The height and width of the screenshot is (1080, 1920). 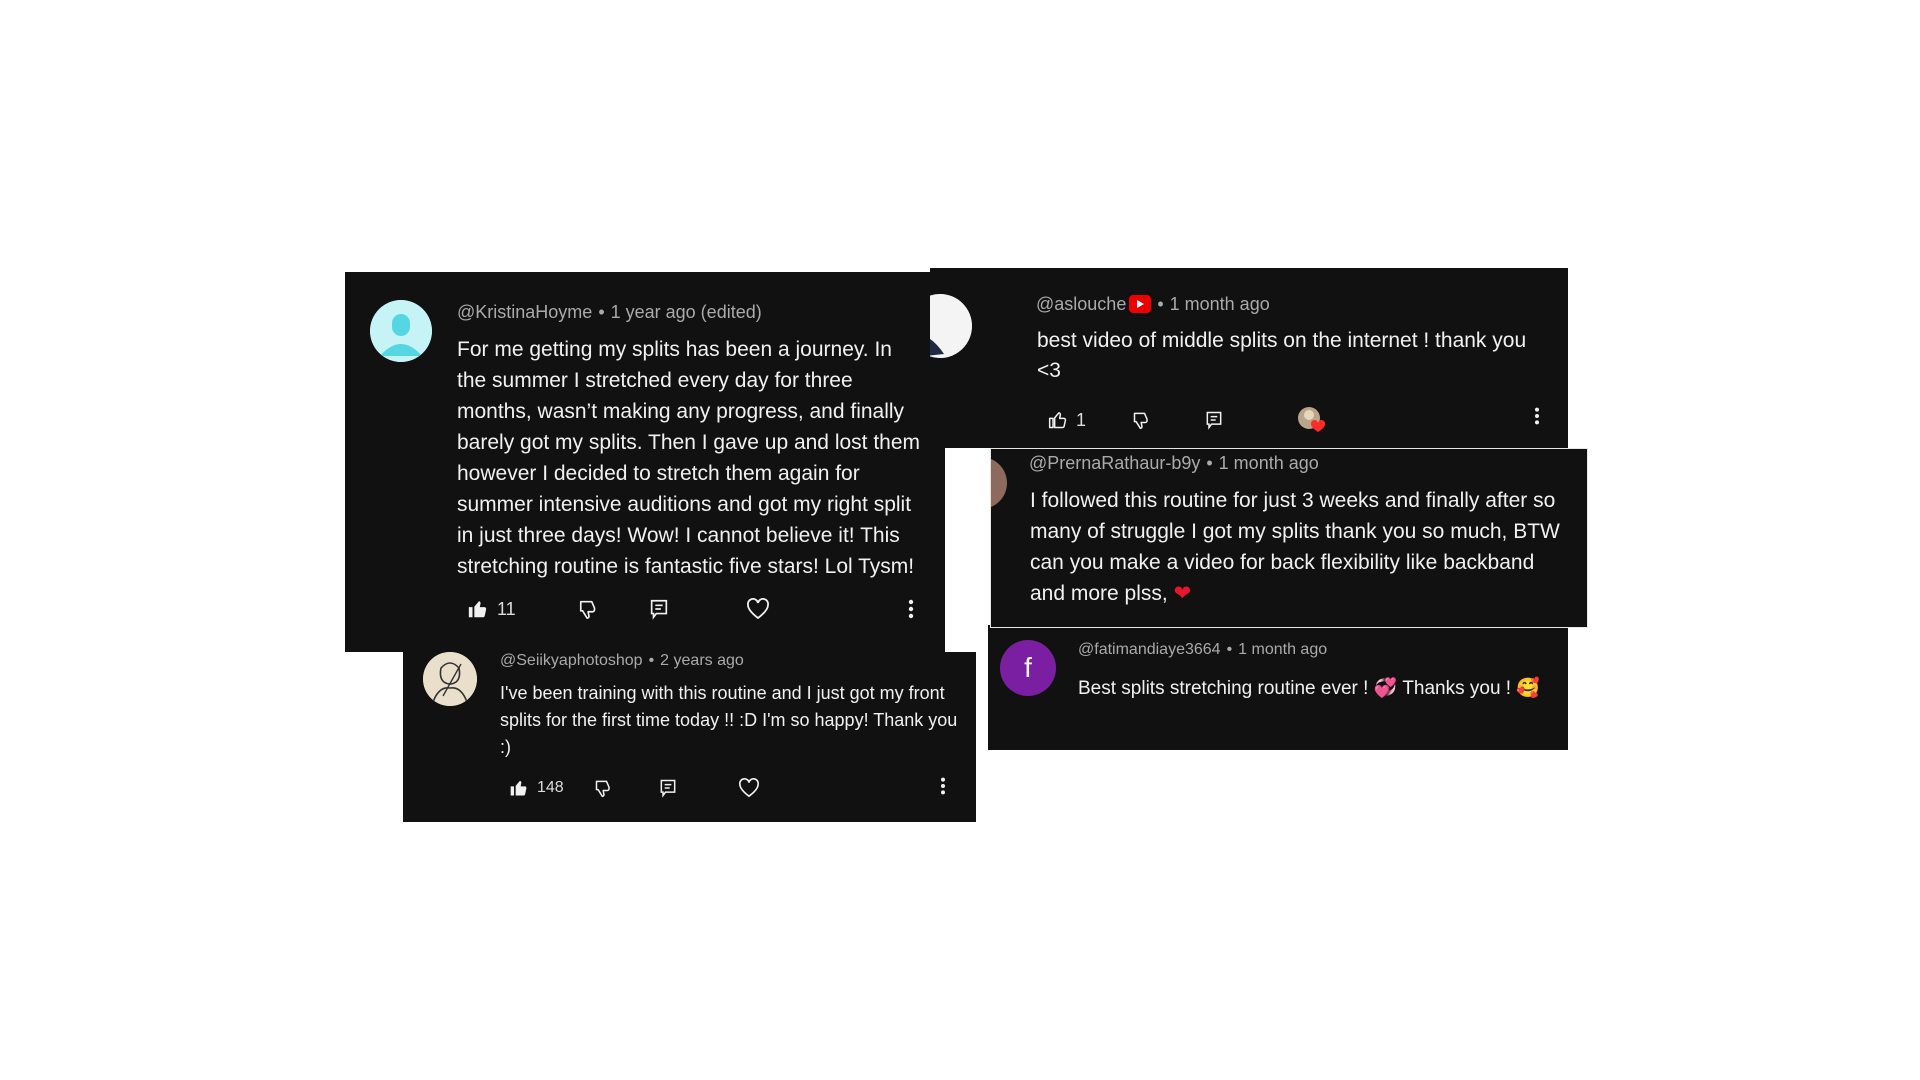 What do you see at coordinates (1385, 688) in the screenshot?
I see `hearts-emoji: 💞` at bounding box center [1385, 688].